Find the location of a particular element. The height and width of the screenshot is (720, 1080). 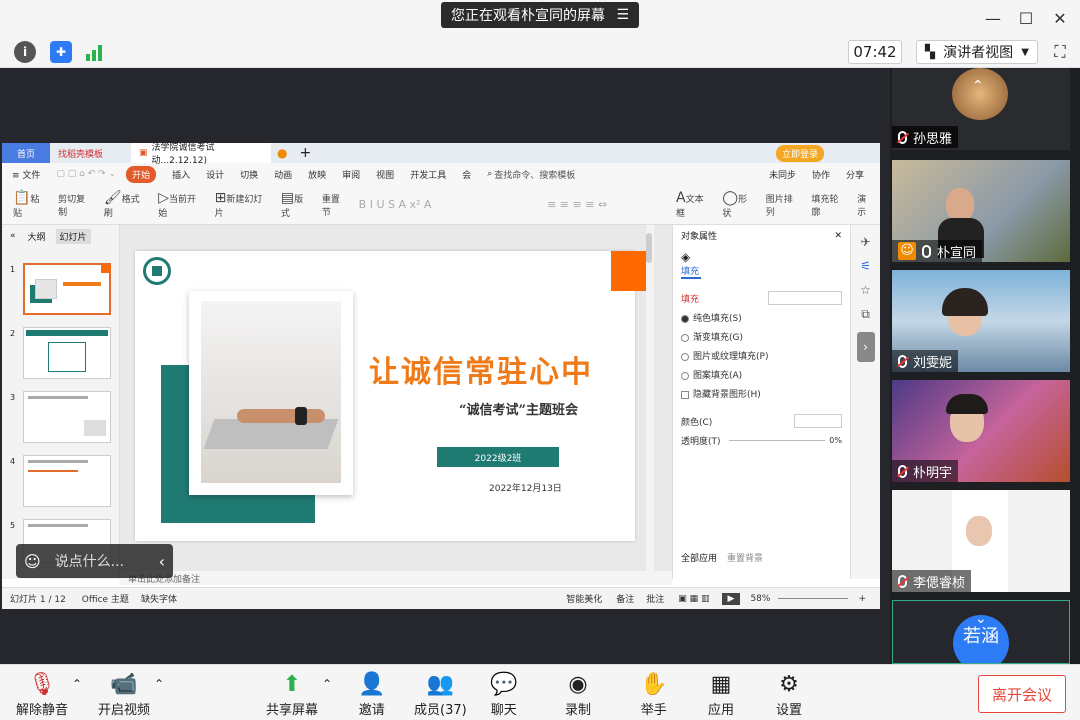

apps-button: ▦ 应用 is located at coordinates (721, 694).